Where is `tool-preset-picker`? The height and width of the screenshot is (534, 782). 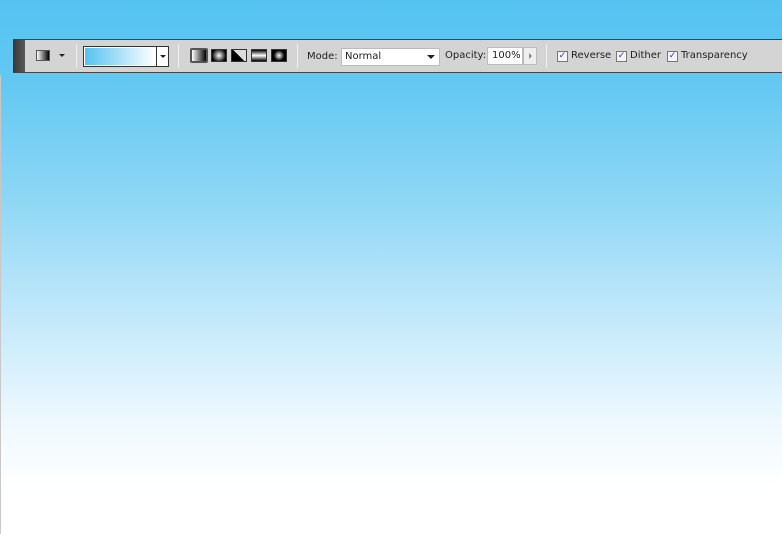 tool-preset-picker is located at coordinates (50, 55).